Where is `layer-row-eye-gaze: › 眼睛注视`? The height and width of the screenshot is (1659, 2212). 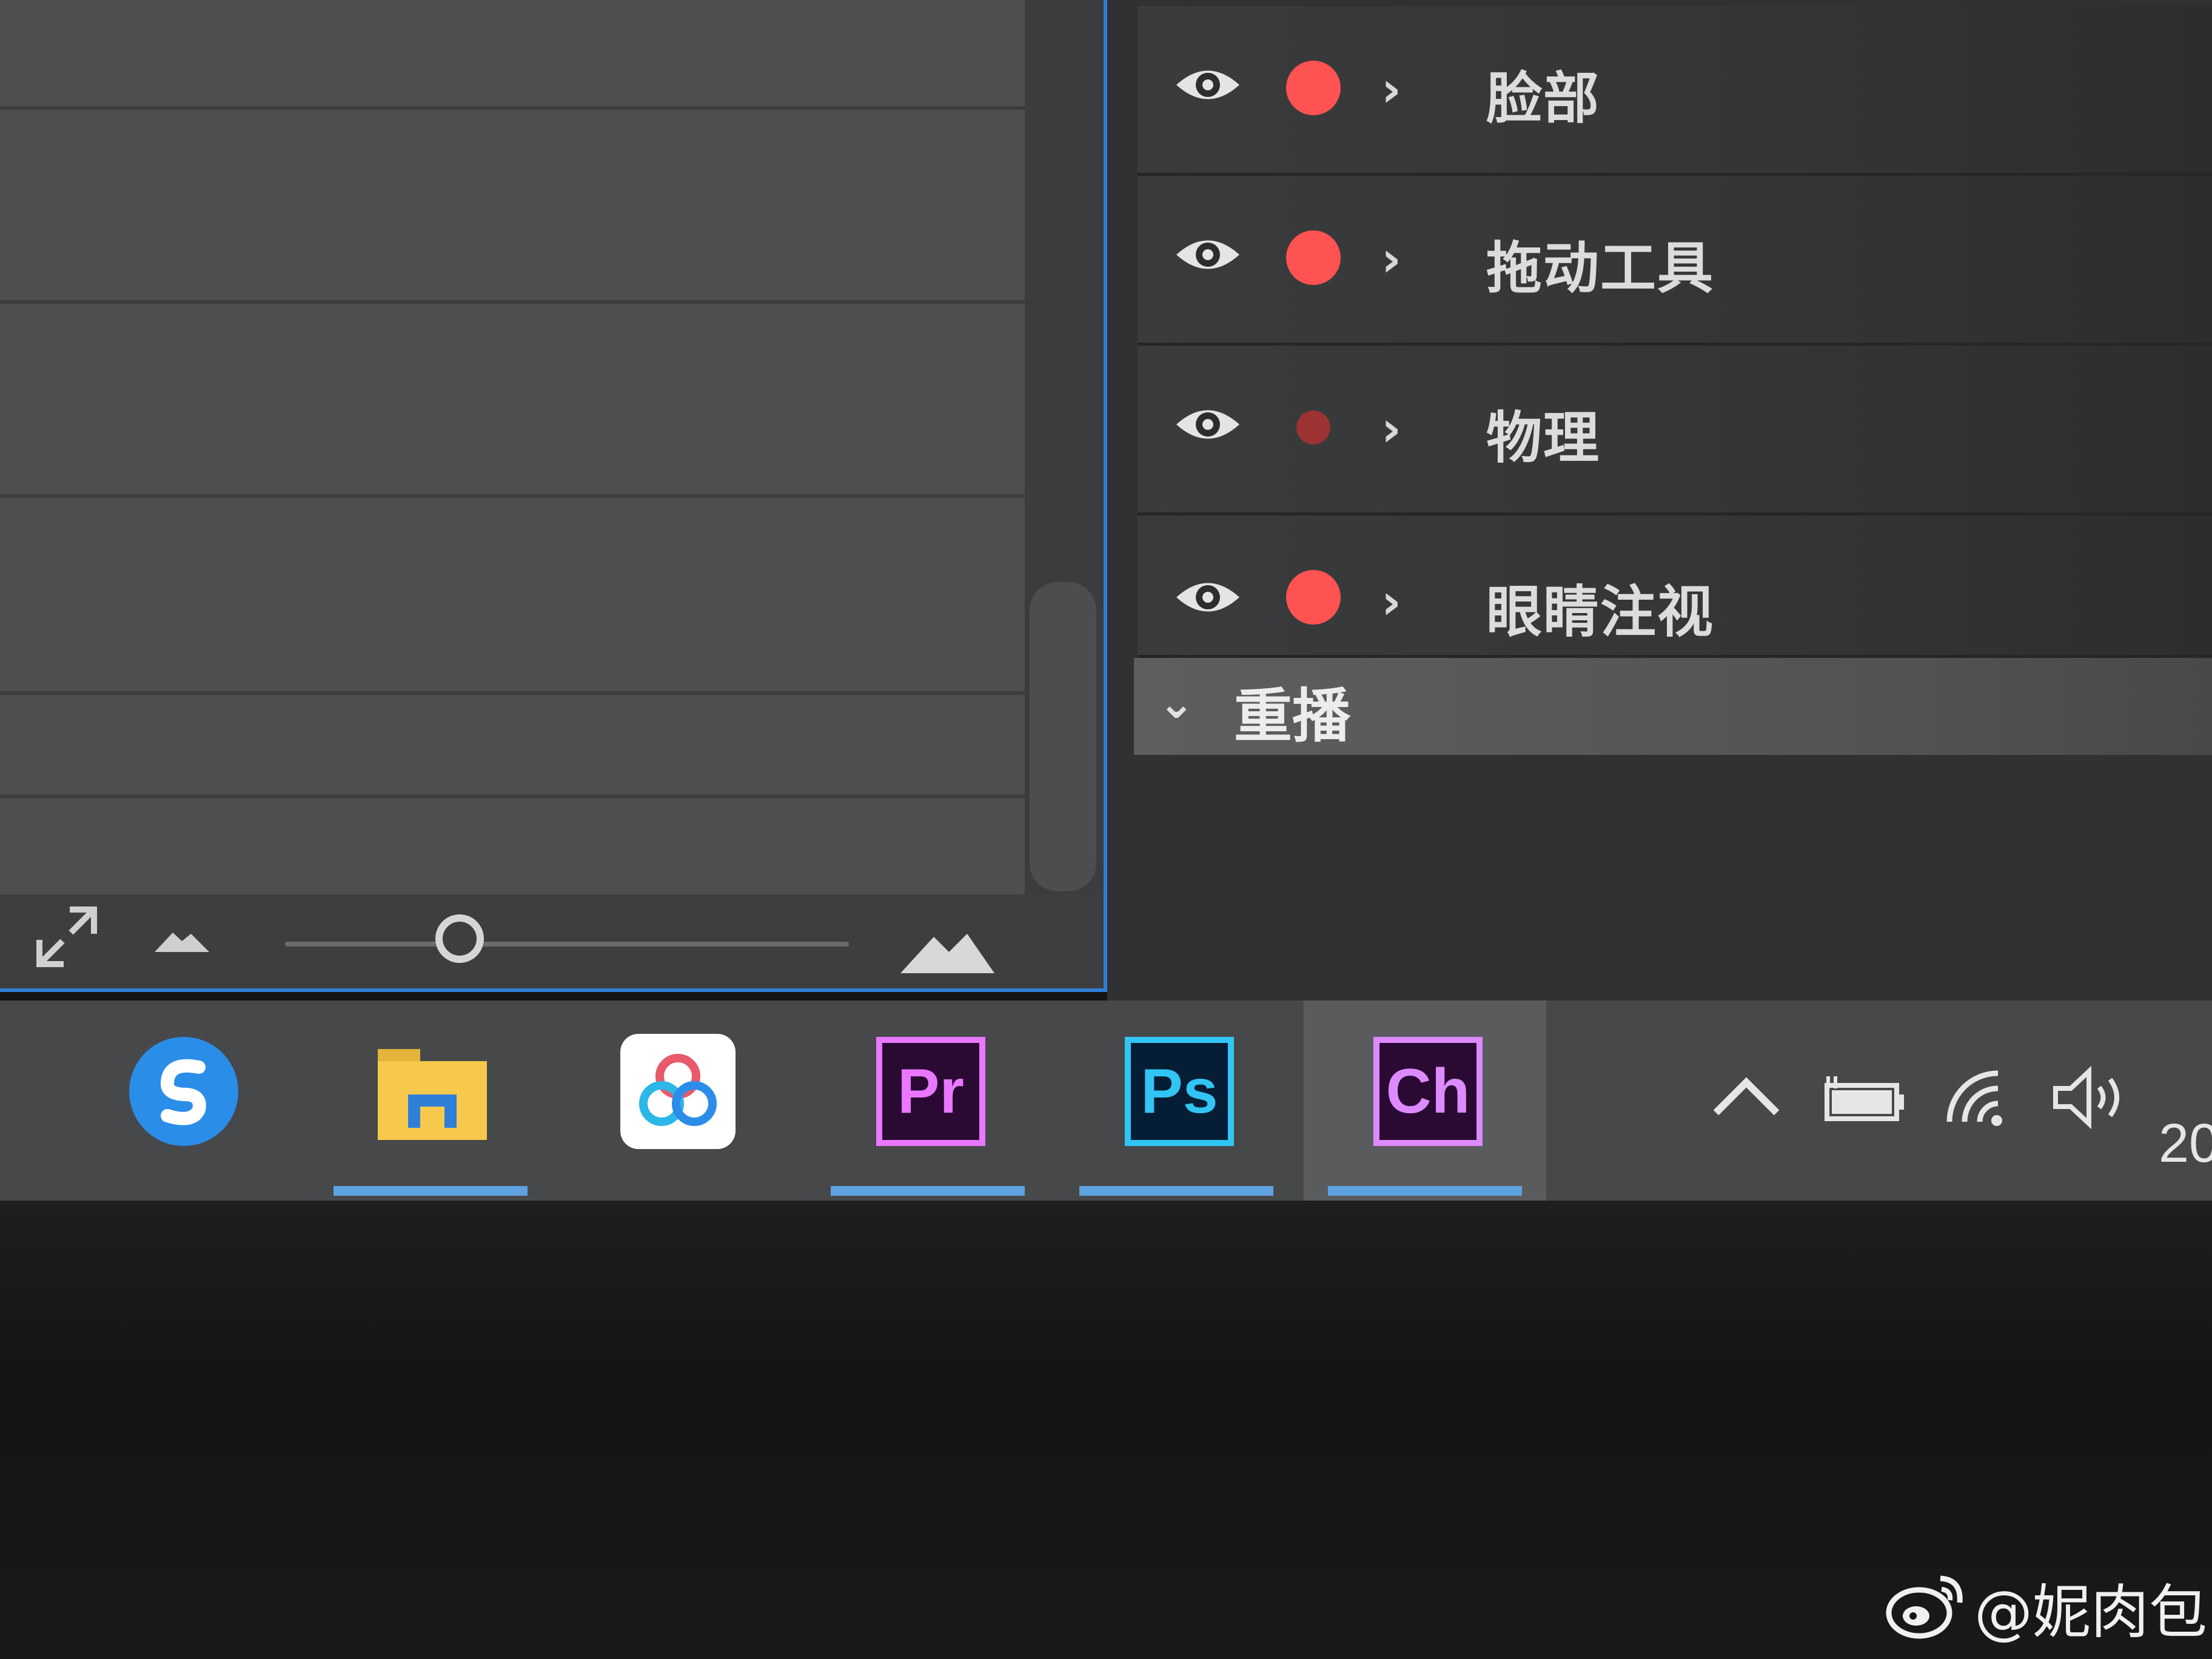 layer-row-eye-gaze: › 眼睛注视 is located at coordinates (1675, 586).